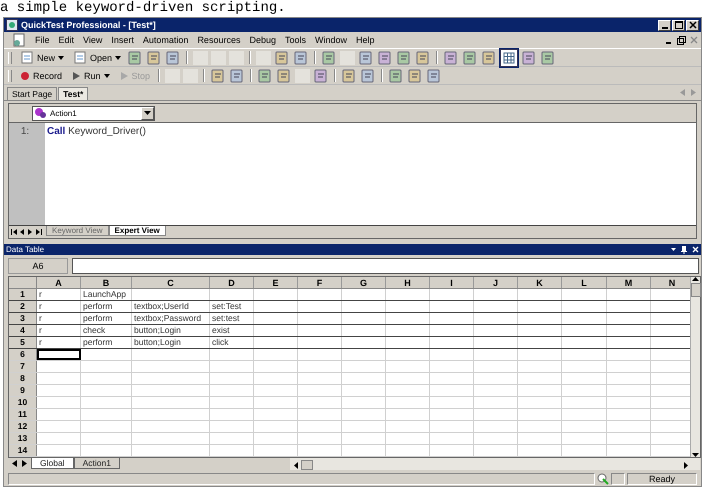 The width and height of the screenshot is (704, 498). Describe the element at coordinates (692, 25) in the screenshot. I see `close-button` at that location.